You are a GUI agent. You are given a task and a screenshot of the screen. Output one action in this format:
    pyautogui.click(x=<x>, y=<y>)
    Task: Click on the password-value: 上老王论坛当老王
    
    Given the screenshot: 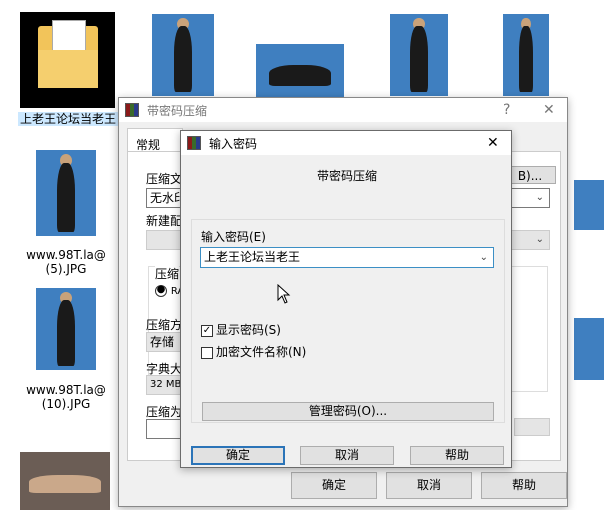 What is the action you would take?
    pyautogui.click(x=252, y=257)
    